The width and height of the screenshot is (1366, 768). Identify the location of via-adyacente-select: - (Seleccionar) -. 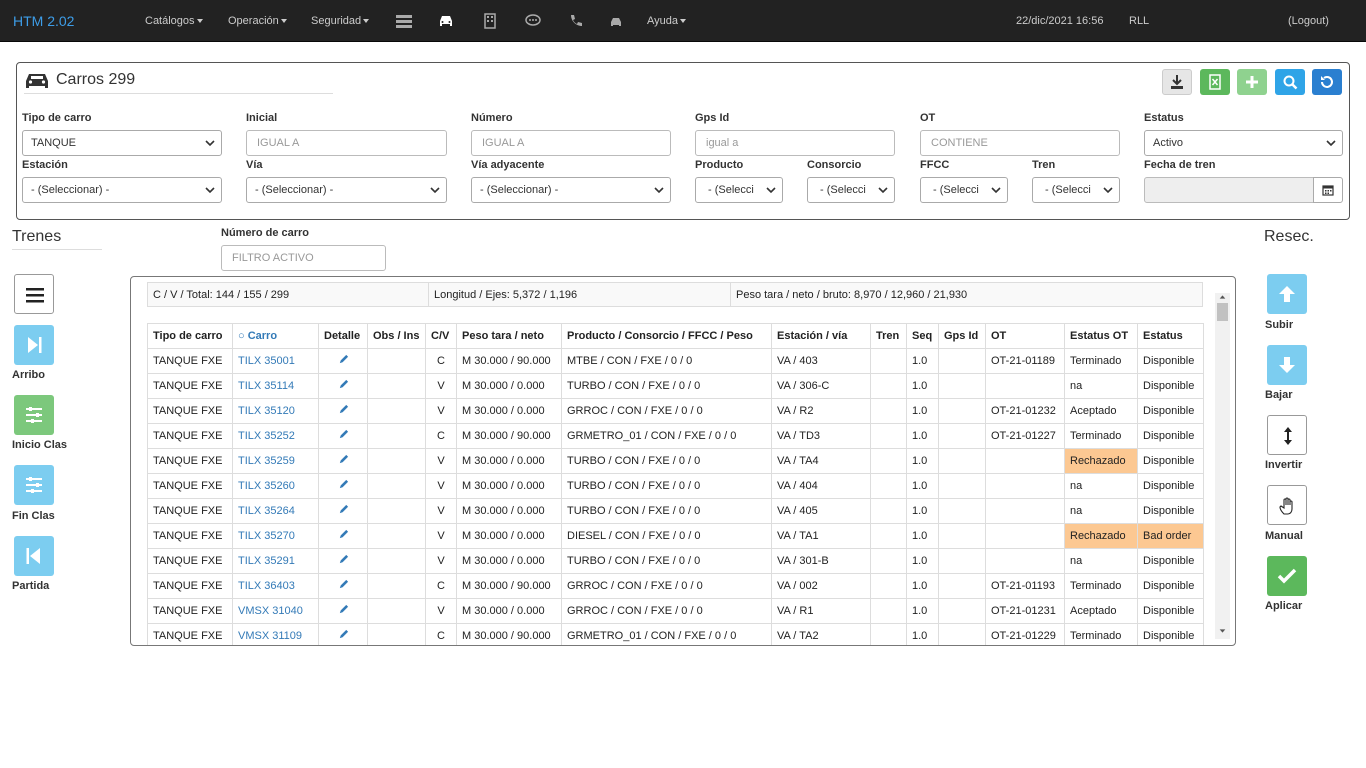
(571, 190).